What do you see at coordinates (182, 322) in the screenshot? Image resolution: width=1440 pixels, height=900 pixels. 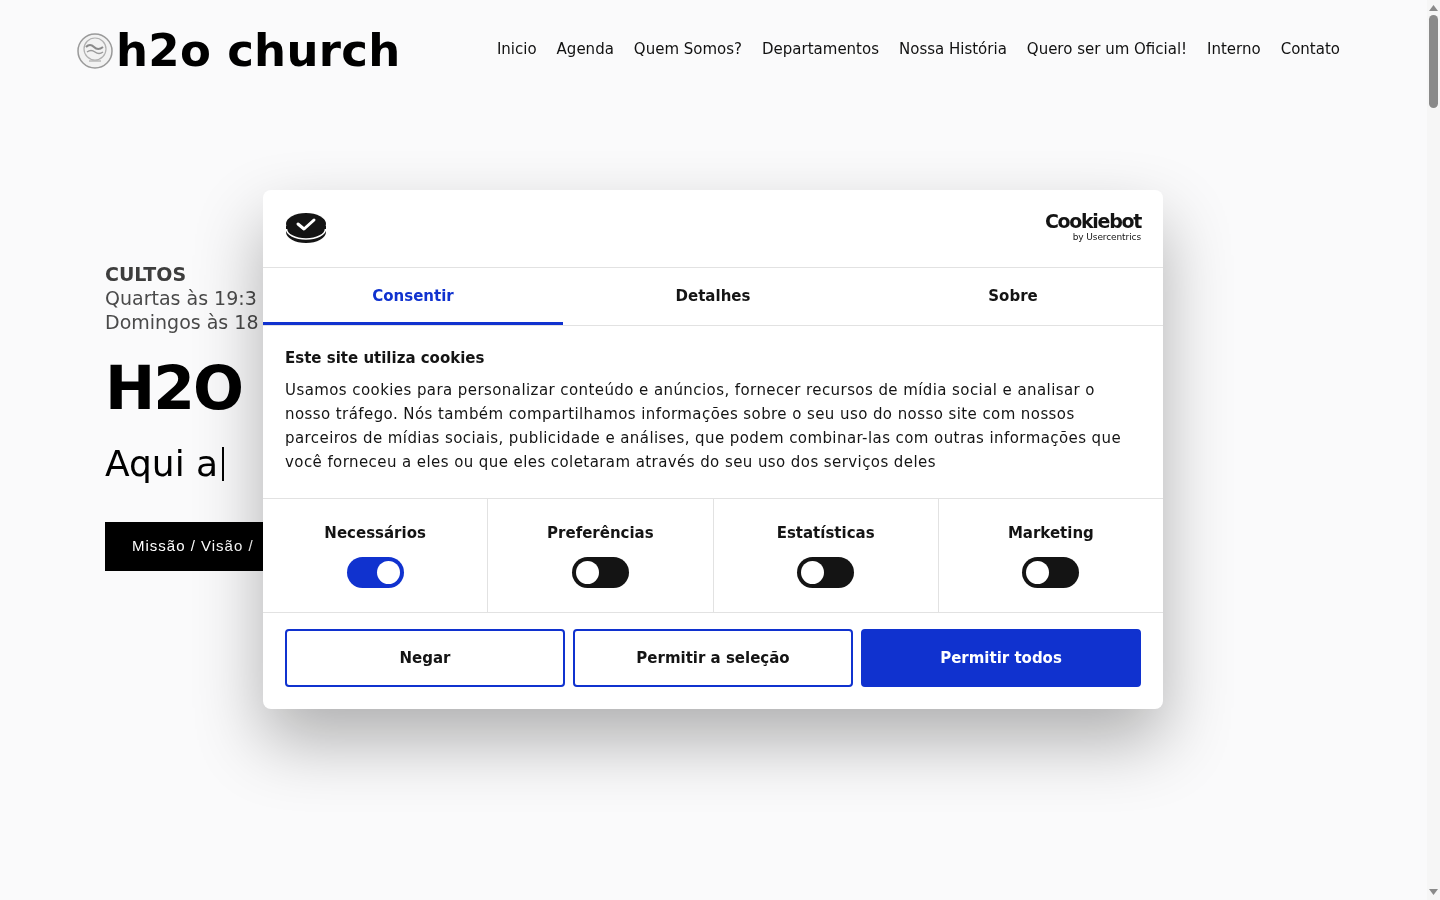 I see `schedule-line: Domingos às 18` at bounding box center [182, 322].